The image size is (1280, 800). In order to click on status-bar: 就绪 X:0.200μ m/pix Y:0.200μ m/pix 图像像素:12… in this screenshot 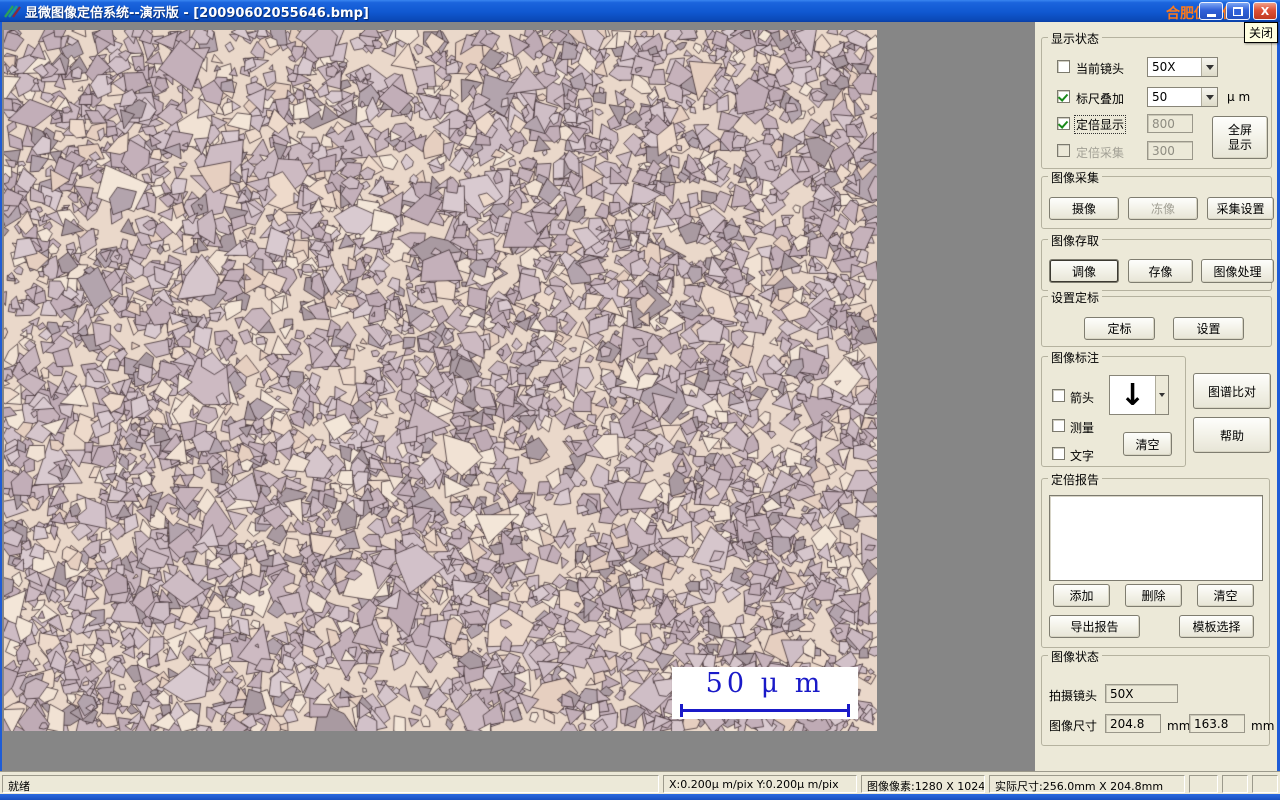, I will do `click(640, 782)`.